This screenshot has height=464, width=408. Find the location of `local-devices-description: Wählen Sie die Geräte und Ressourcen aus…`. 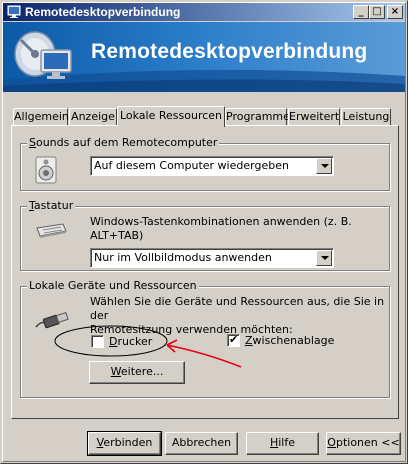

local-devices-description: Wählen Sie die Geräte und Ressourcen aus… is located at coordinates (237, 315).